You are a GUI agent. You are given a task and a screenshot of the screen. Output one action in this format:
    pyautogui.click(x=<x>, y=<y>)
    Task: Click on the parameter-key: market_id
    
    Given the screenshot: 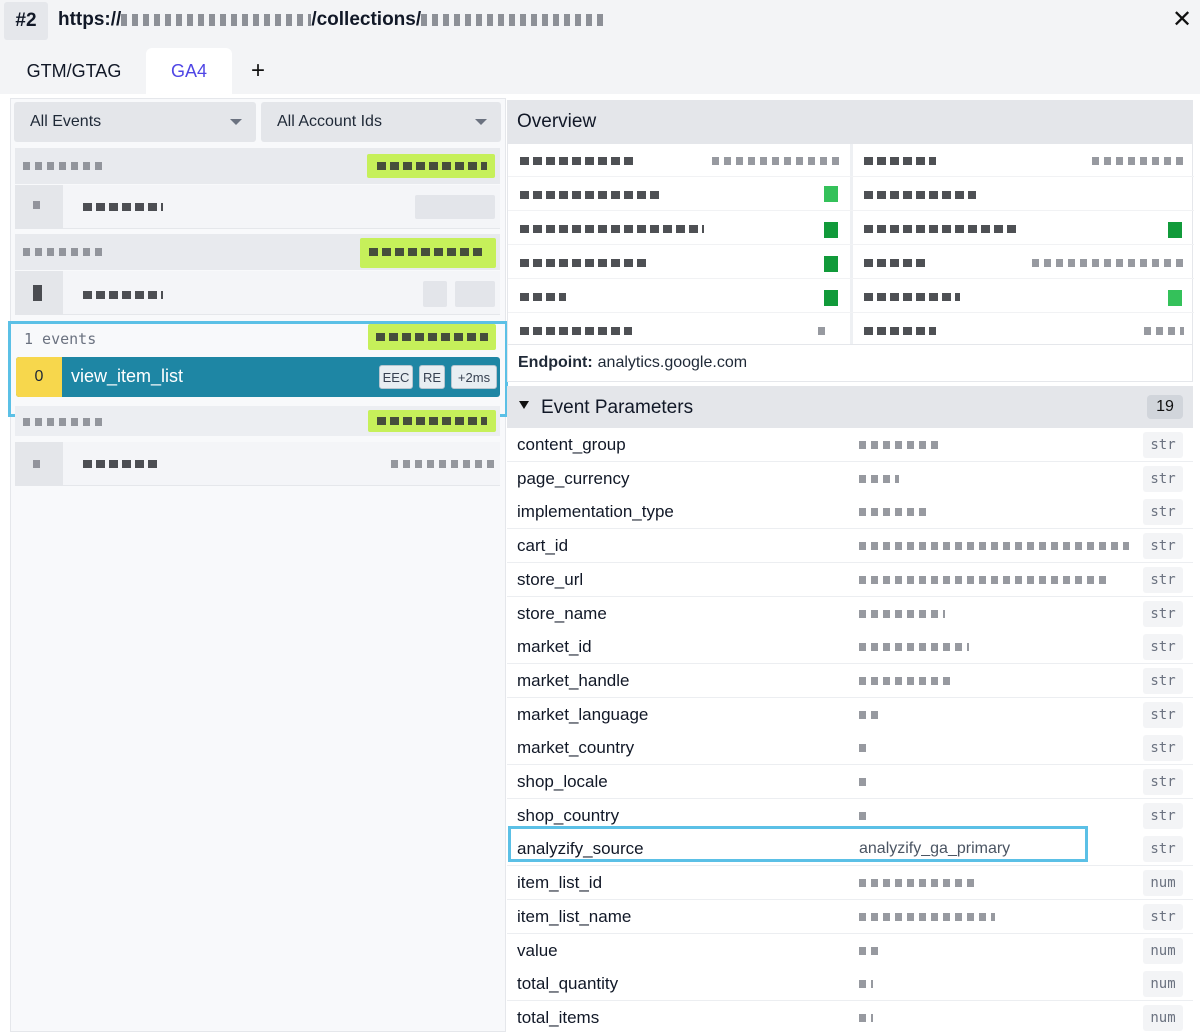 What is the action you would take?
    pyautogui.click(x=554, y=647)
    